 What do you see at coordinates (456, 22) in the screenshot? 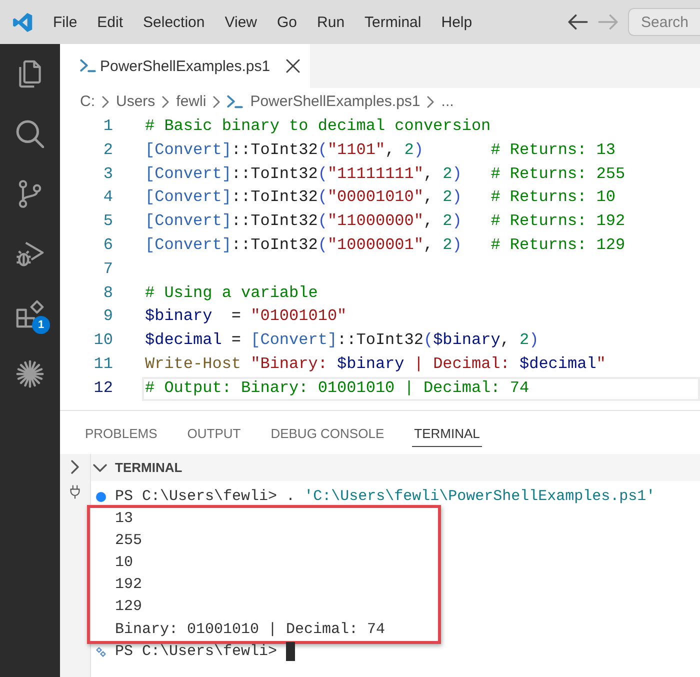
I see `menu-item: Help` at bounding box center [456, 22].